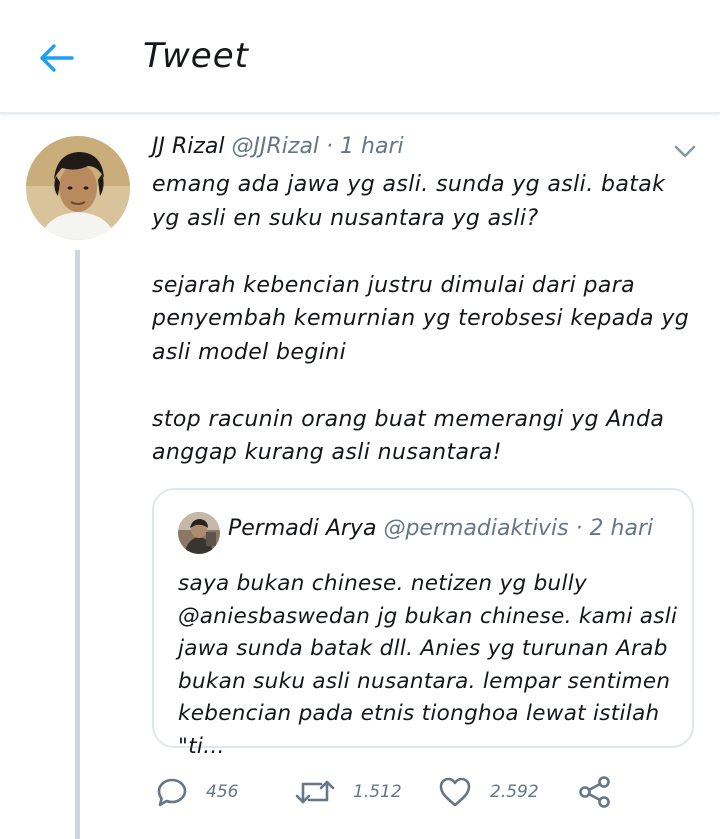  Describe the element at coordinates (172, 792) in the screenshot. I see `reply-icon` at that location.